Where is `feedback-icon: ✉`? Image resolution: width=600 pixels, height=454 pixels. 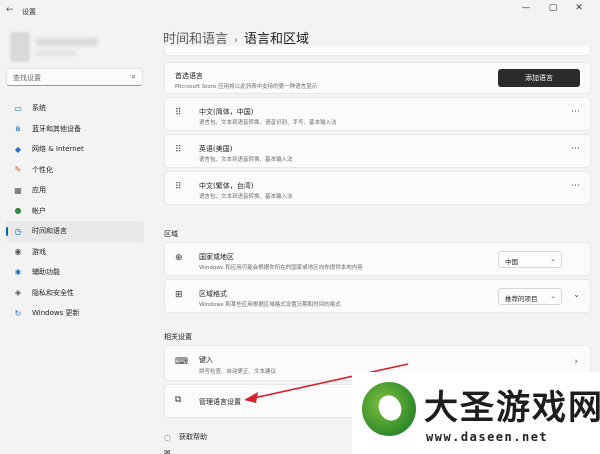
feedback-icon: ✉ is located at coordinates (167, 451).